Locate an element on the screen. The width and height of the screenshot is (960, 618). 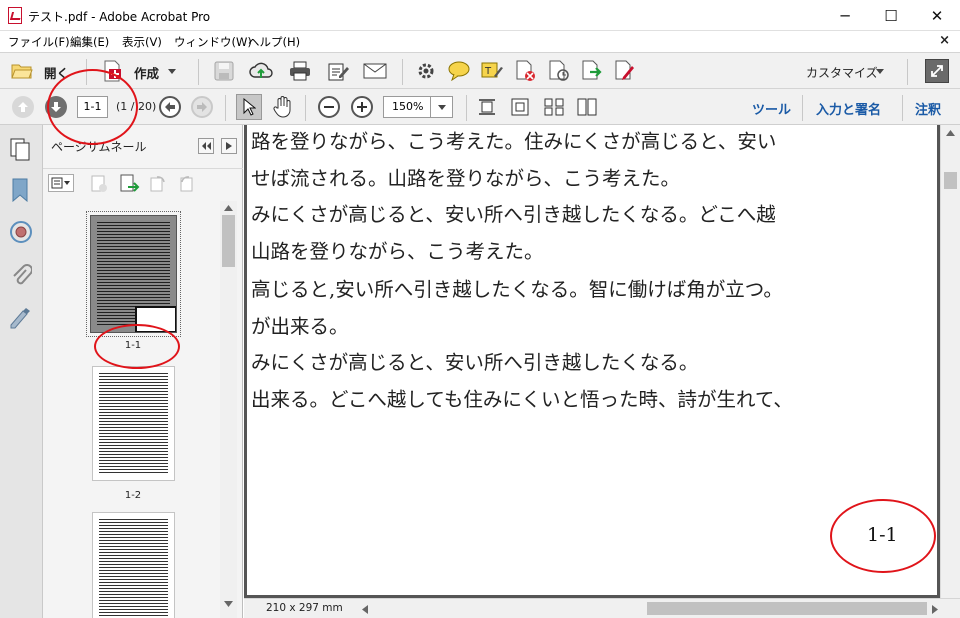
thumbnail-list: 1-1 1-2 is located at coordinates (131, 409).